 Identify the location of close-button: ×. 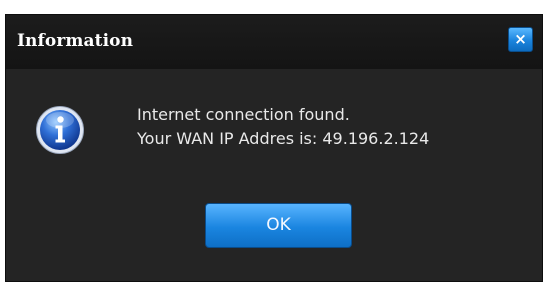
(520, 39).